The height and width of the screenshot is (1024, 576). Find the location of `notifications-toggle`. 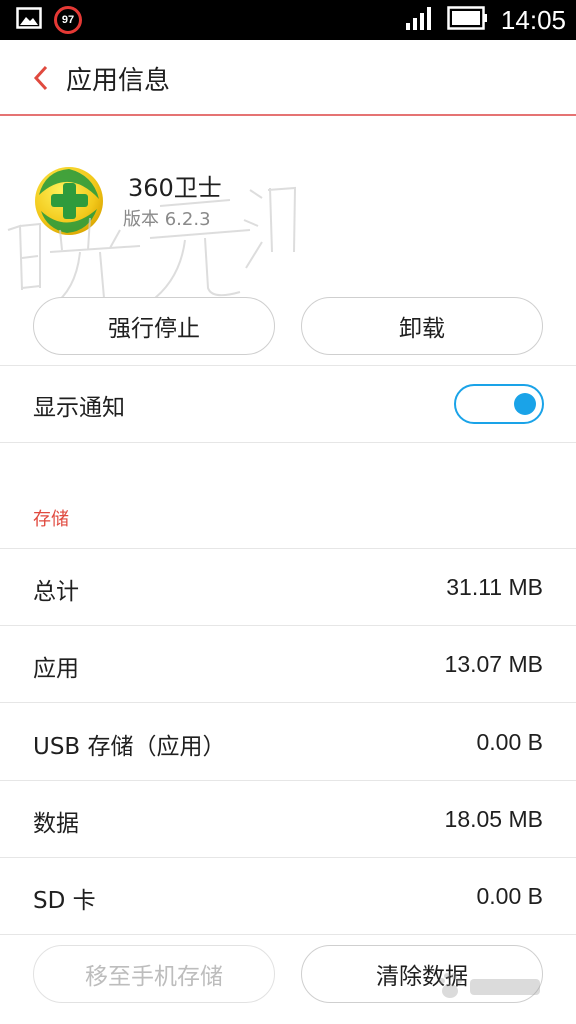

notifications-toggle is located at coordinates (499, 404).